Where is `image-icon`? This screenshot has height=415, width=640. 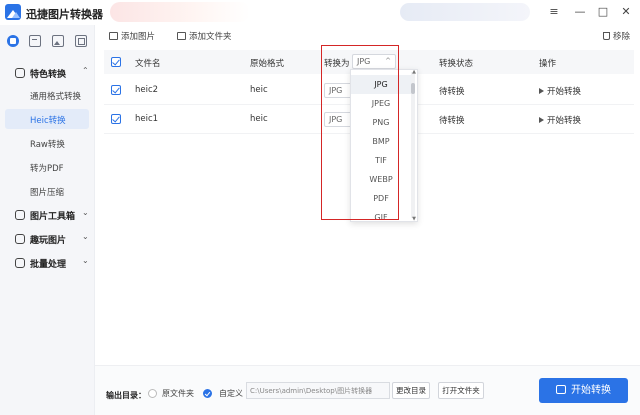 image-icon is located at coordinates (58, 41).